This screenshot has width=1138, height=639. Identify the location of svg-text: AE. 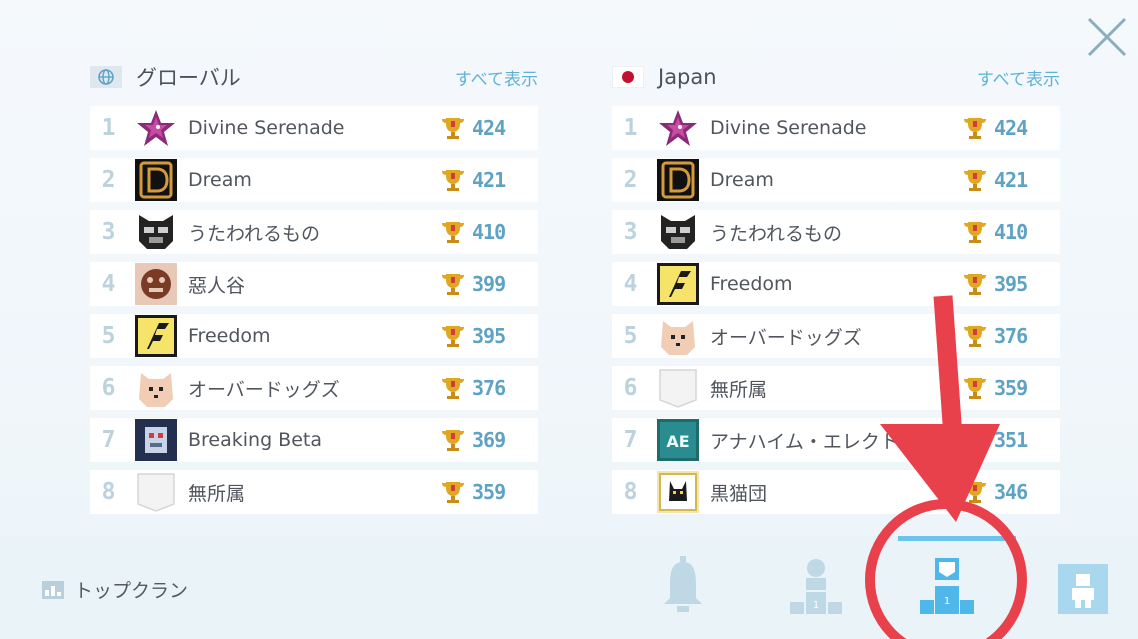
(677, 441).